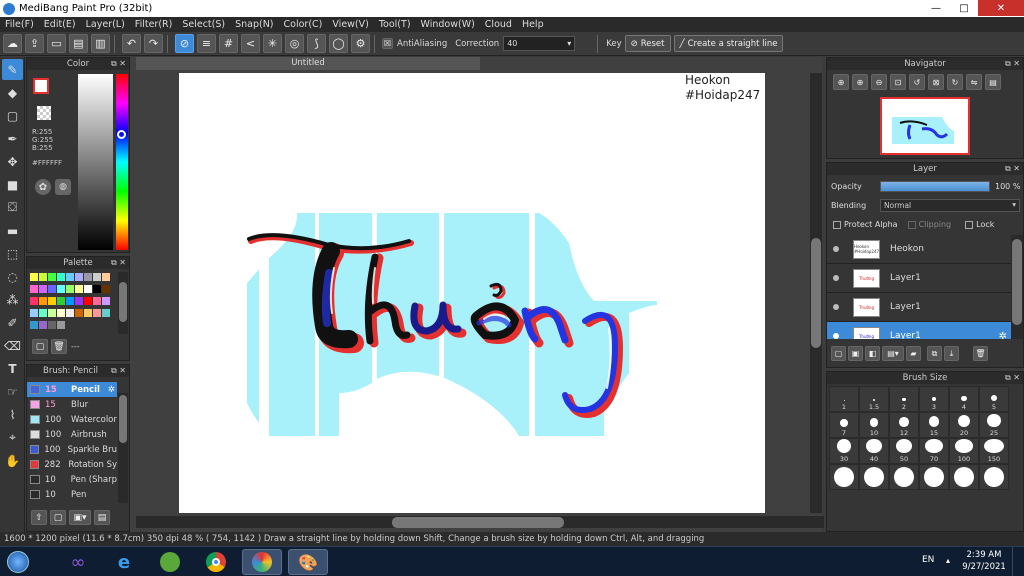  Describe the element at coordinates (874, 425) in the screenshot. I see `brush-size-cell: 10` at that location.